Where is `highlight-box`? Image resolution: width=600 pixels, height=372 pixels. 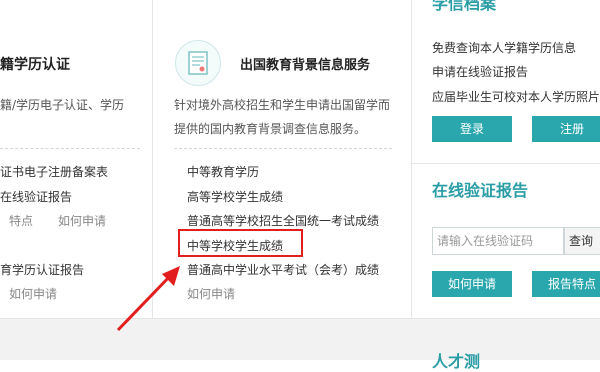
highlight-box is located at coordinates (240, 243).